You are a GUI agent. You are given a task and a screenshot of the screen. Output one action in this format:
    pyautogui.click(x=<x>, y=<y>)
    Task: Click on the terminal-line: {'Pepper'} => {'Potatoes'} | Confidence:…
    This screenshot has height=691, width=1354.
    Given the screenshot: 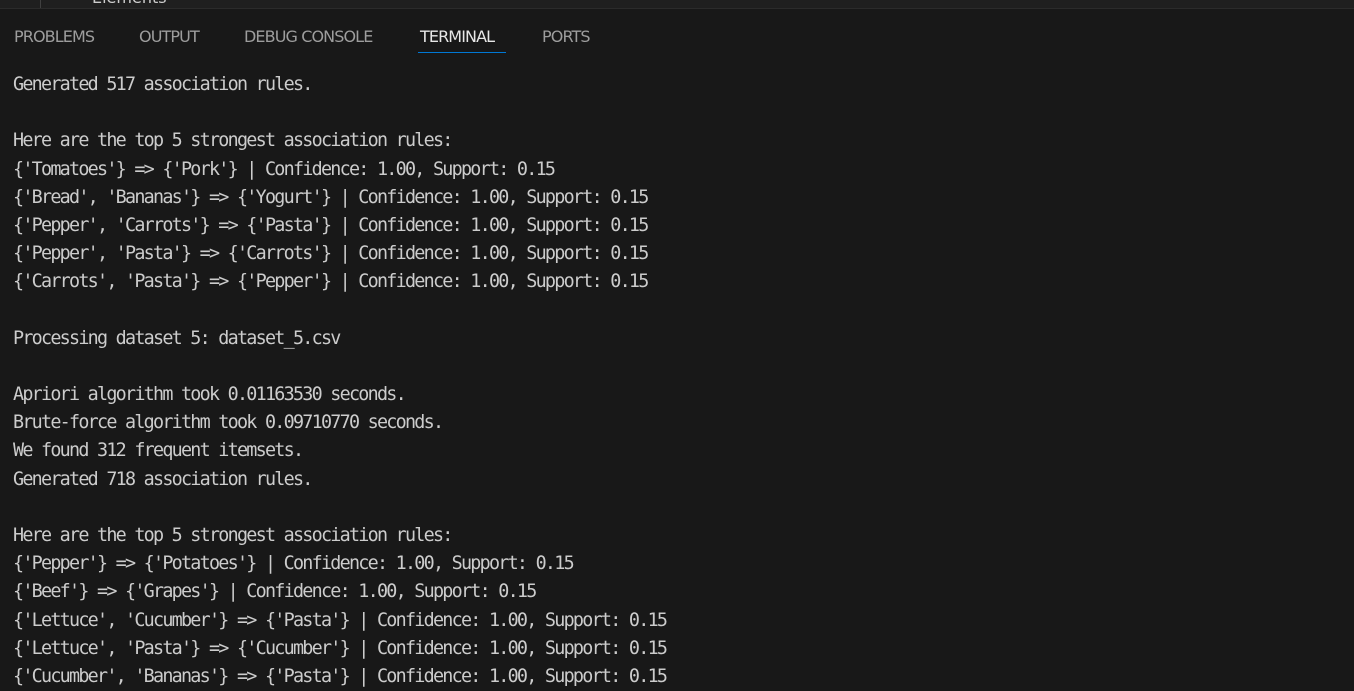 What is the action you would take?
    pyautogui.click(x=294, y=564)
    